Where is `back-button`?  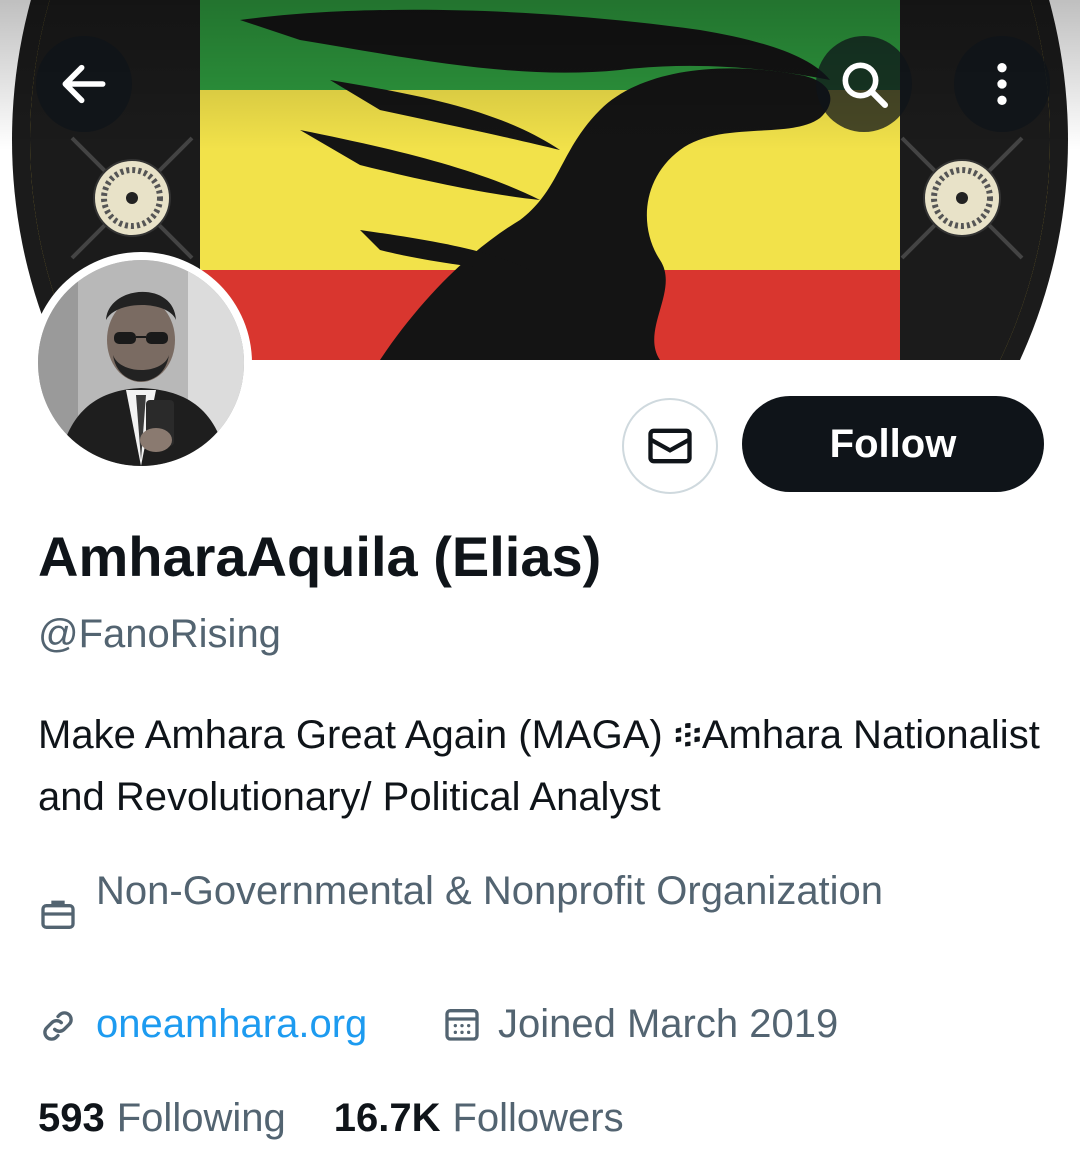
back-button is located at coordinates (84, 84).